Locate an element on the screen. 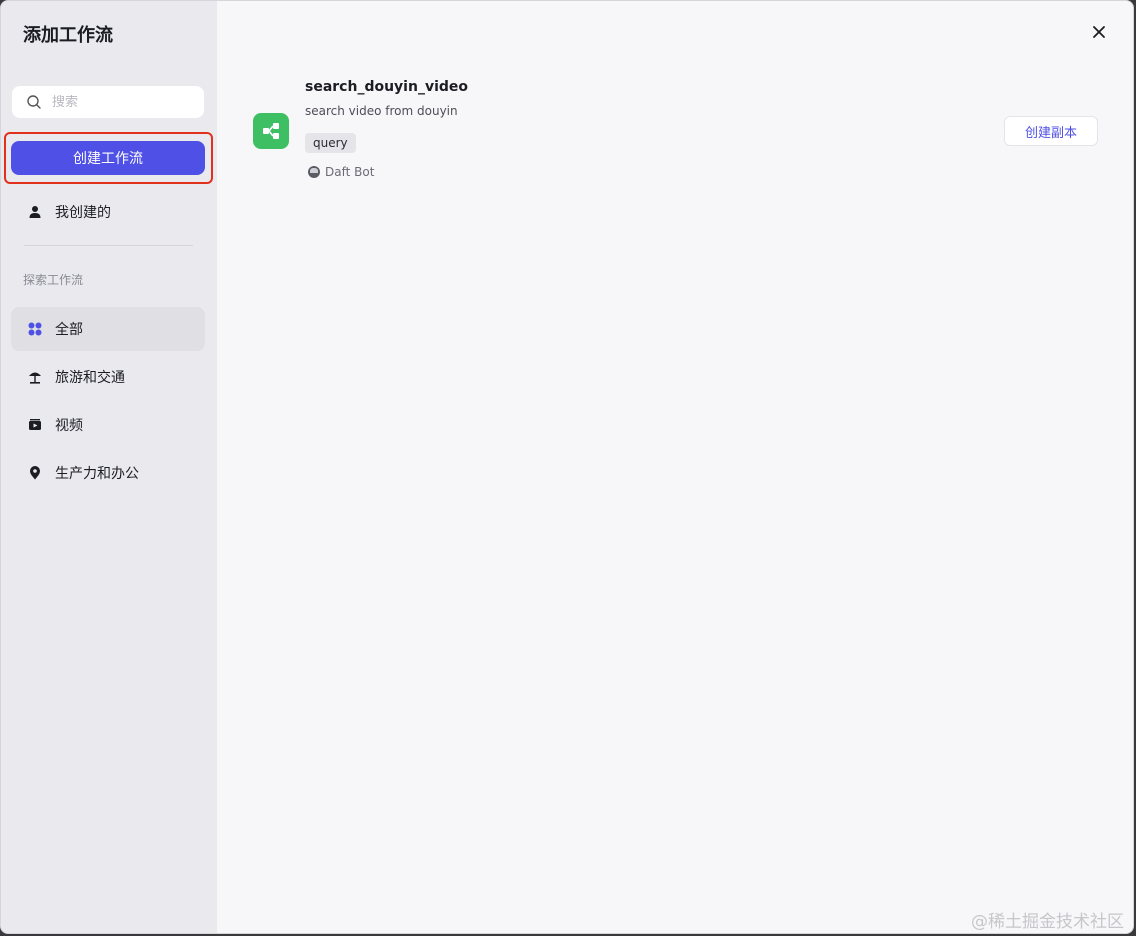 The height and width of the screenshot is (936, 1136). sidebar-divider is located at coordinates (108, 245).